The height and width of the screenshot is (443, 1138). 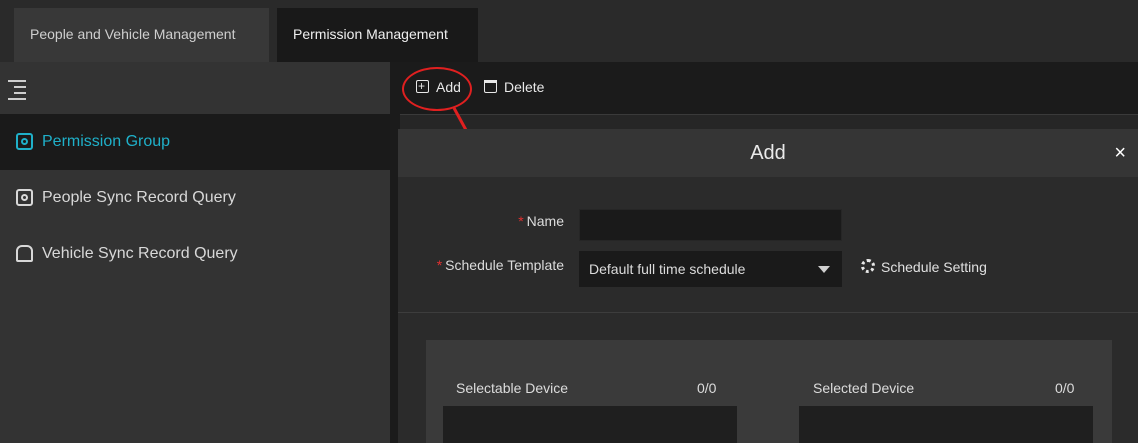 I want to click on gear-icon, so click(x=868, y=266).